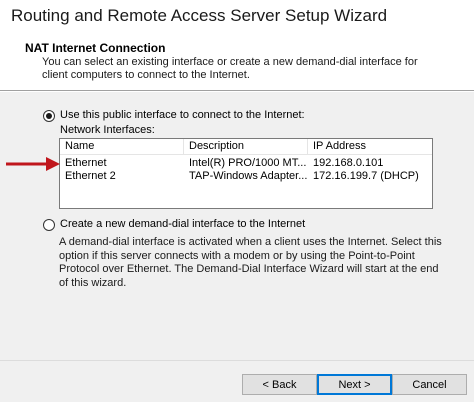 The width and height of the screenshot is (474, 402). I want to click on column-header-ip-address: IP Address, so click(370, 147).